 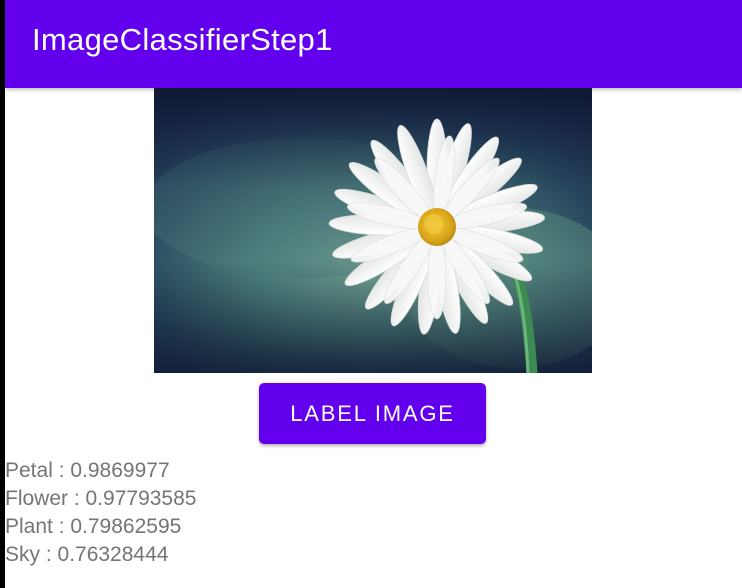 I want to click on app-title: ImageClassifierStep1, so click(x=182, y=39).